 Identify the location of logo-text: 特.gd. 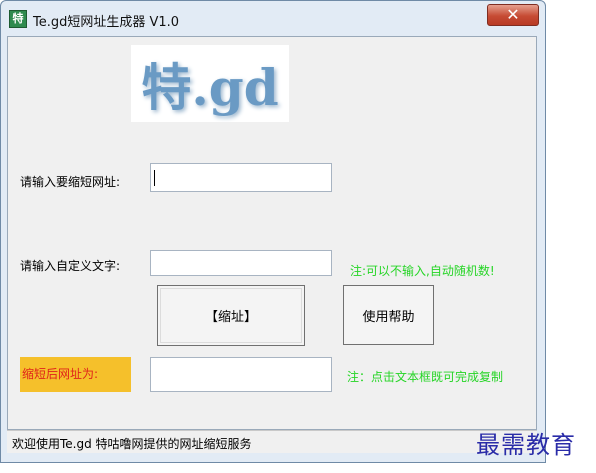
(210, 87).